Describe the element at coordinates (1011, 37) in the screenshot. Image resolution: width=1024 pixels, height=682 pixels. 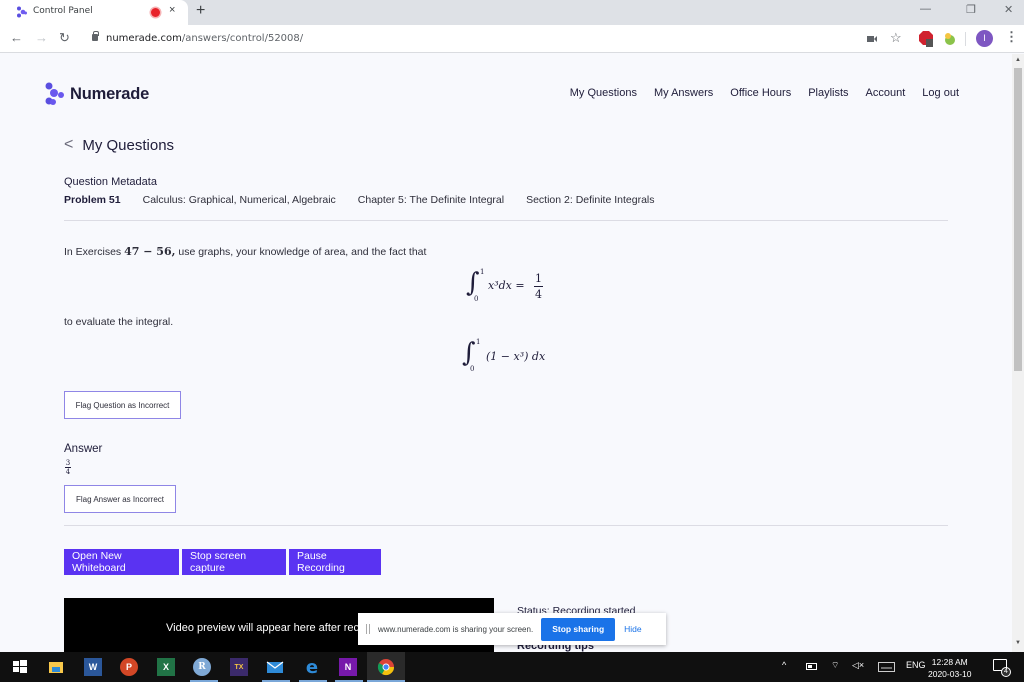
I see `chrome-menu-icon: ⋮` at that location.